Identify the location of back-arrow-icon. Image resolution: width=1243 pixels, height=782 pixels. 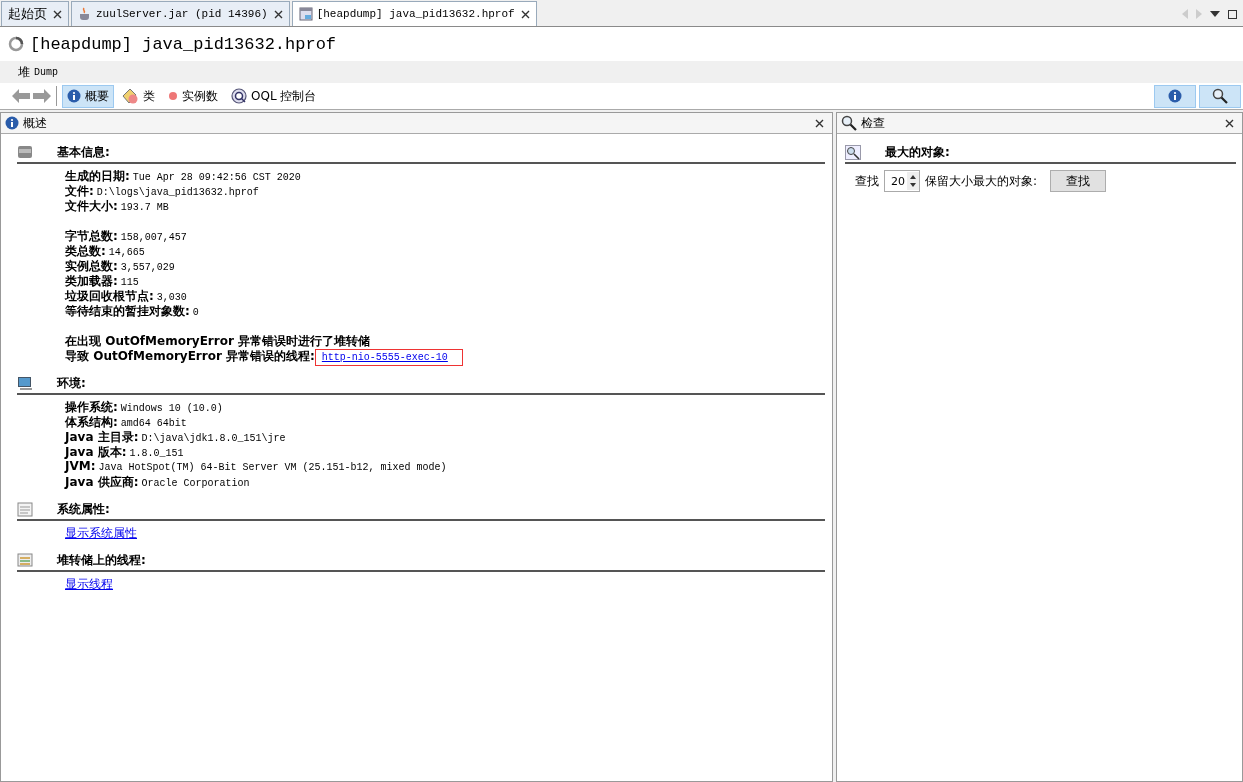
(21, 96).